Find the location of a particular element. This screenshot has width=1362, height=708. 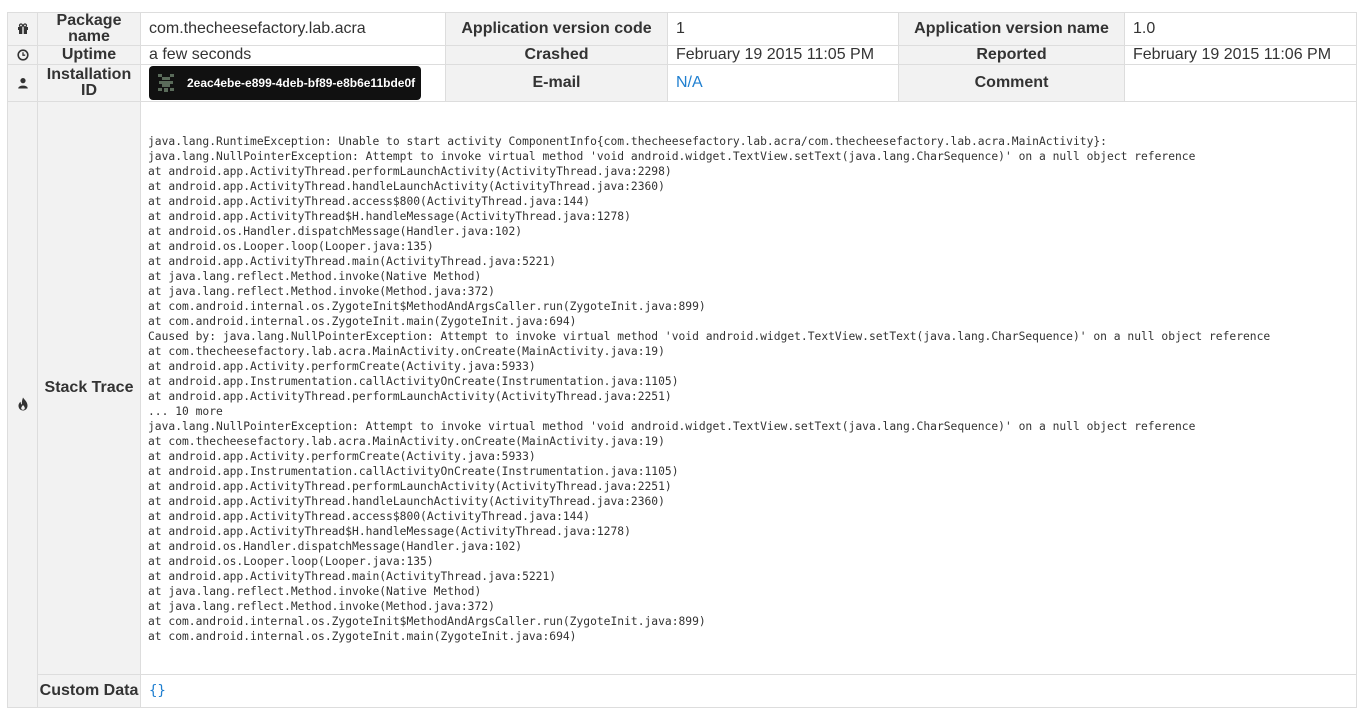

stack-trace-line: ... 10 more is located at coordinates (185, 411).